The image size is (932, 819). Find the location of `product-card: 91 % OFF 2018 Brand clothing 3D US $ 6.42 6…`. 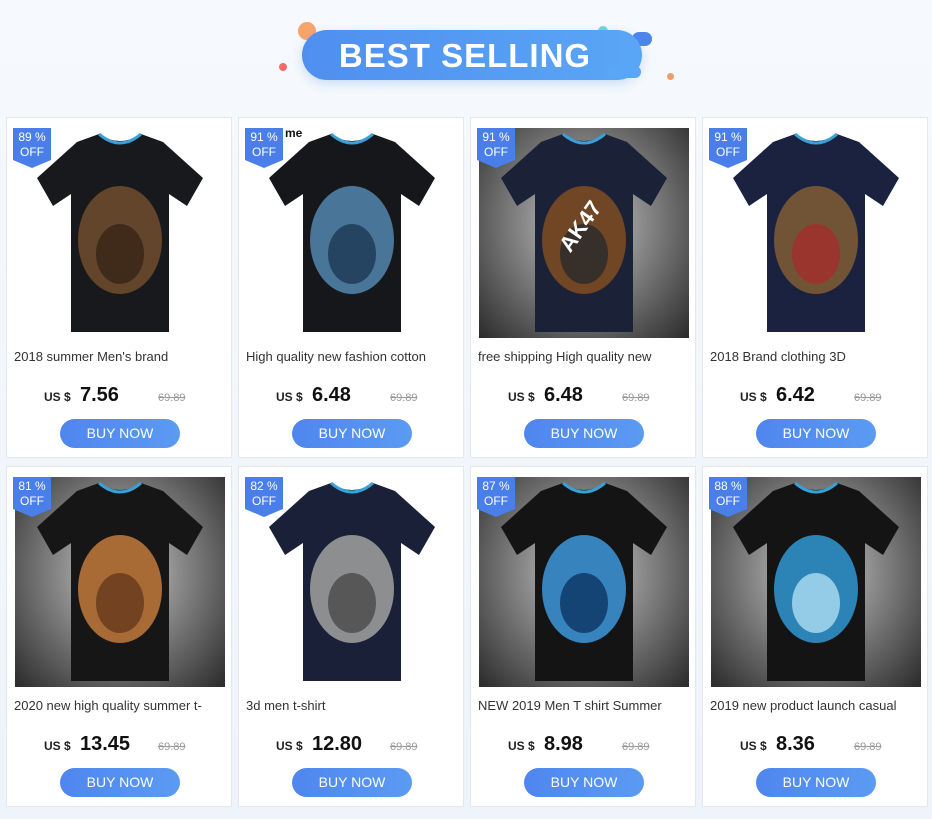

product-card: 91 % OFF 2018 Brand clothing 3D US $ 6.42 6… is located at coordinates (815, 287).